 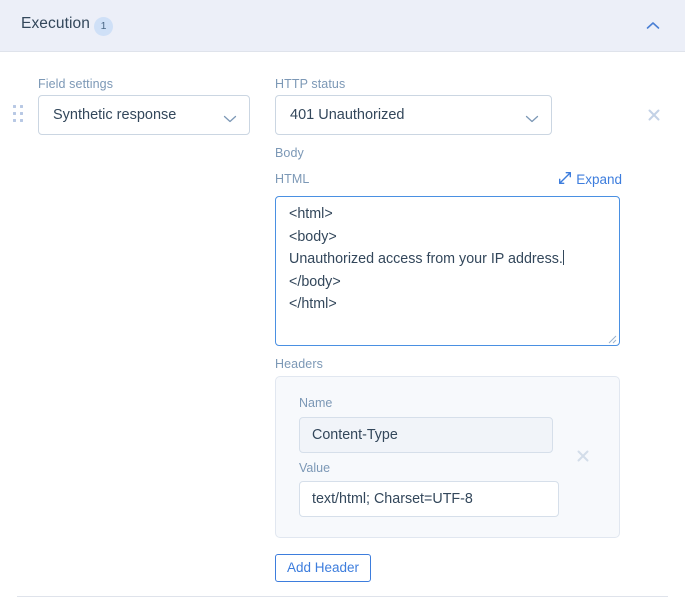 What do you see at coordinates (342, 26) in the screenshot?
I see `execution-section-header: Execution 1` at bounding box center [342, 26].